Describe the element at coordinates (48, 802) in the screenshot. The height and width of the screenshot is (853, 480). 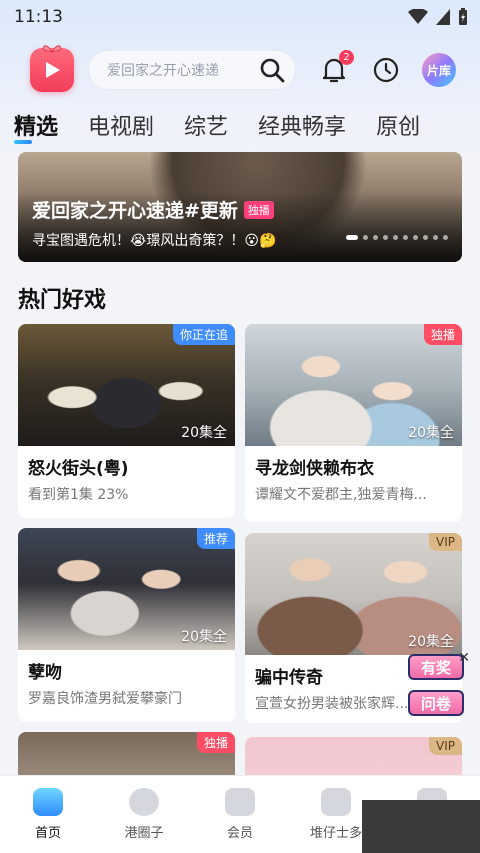
I see `home-icon` at that location.